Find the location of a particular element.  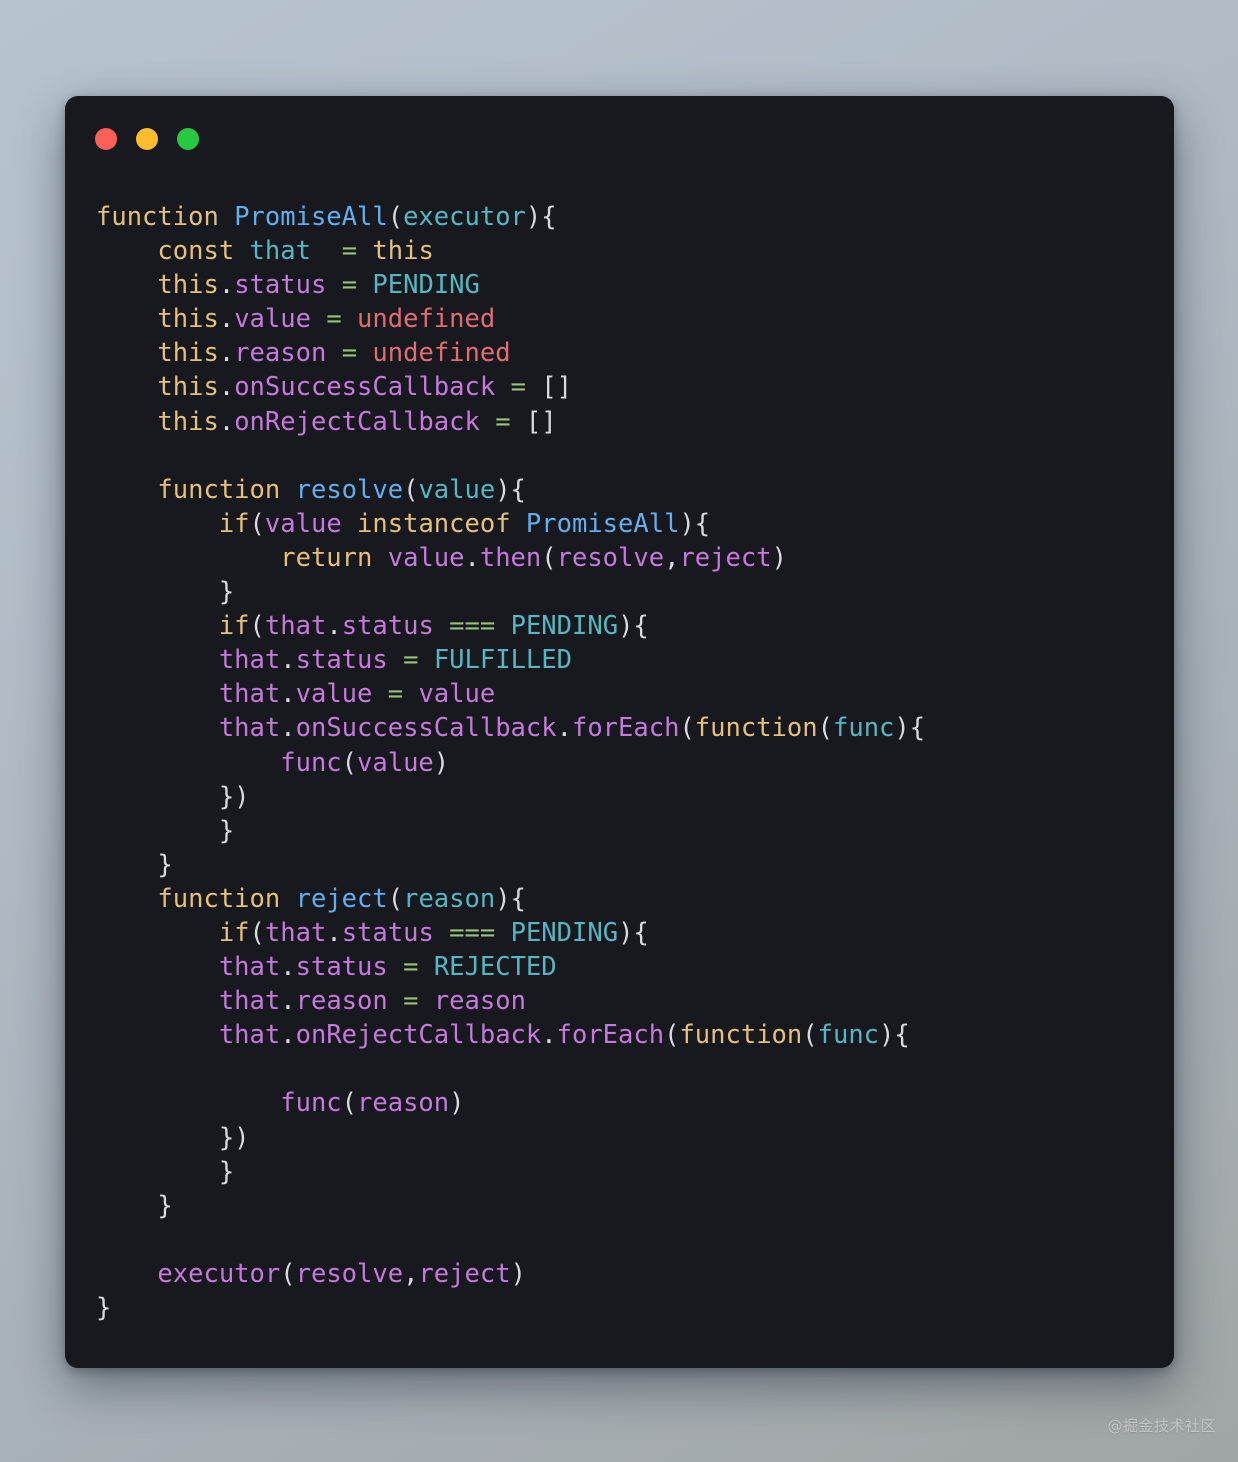

close-button is located at coordinates (106, 139).